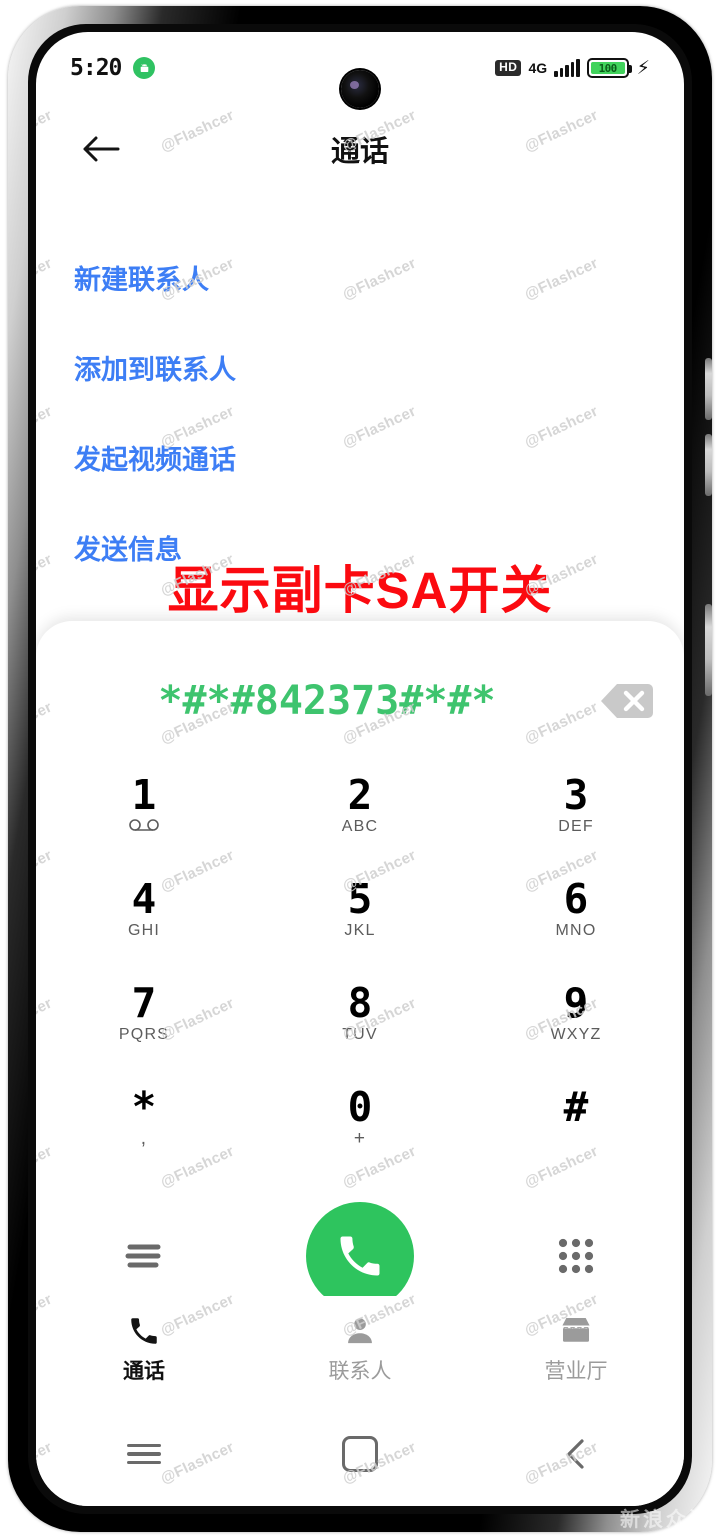 Image resolution: width=720 pixels, height=1538 pixels. Describe the element at coordinates (144, 1034) in the screenshot. I see `dialpad-key-7-letters: PQRS` at that location.